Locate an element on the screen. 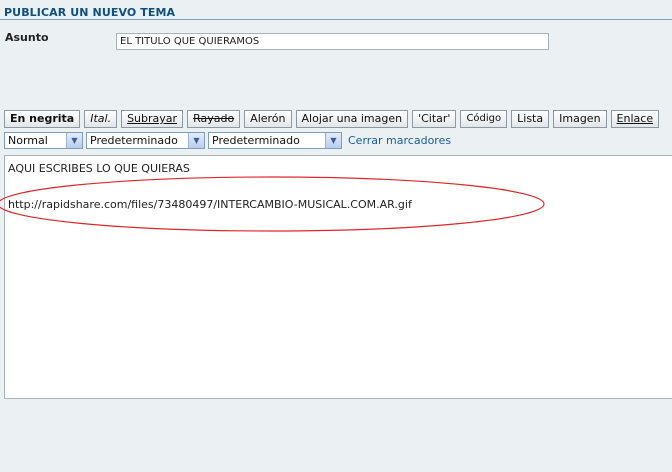  size-select: Normal ▼ is located at coordinates (43, 140).